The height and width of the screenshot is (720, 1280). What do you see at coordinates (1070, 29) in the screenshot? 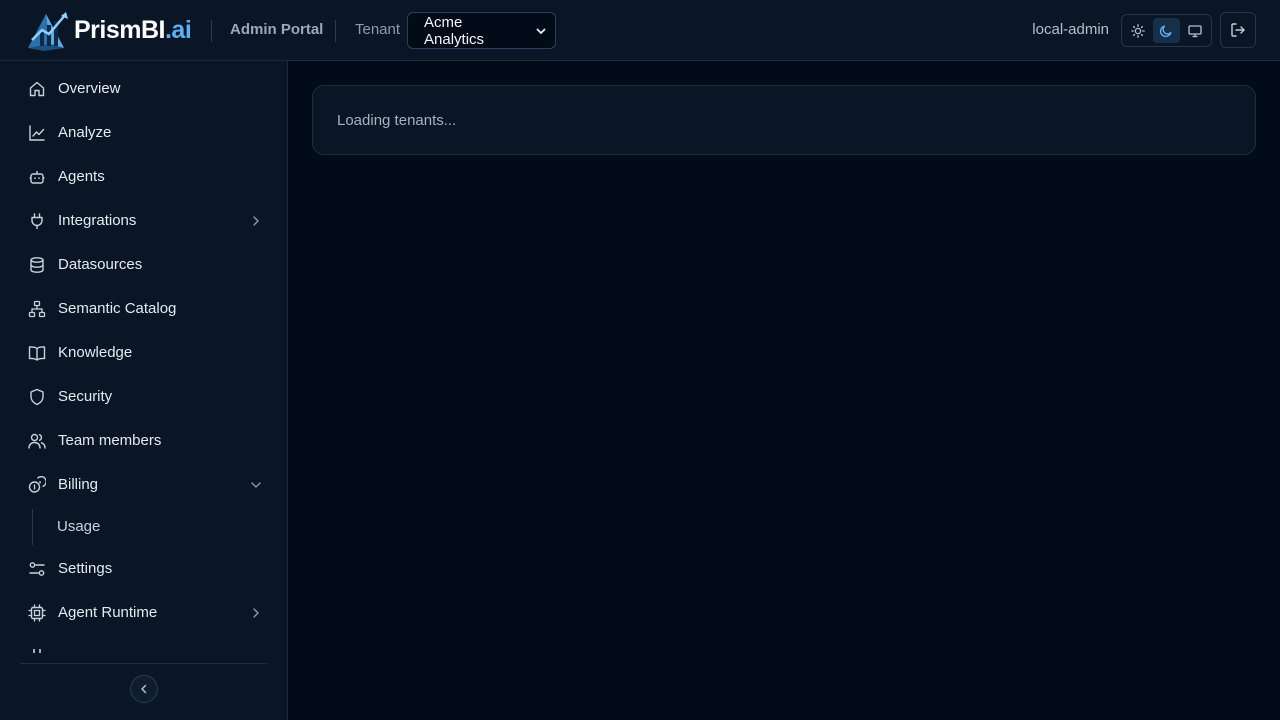
I see `user-name: local-admin` at bounding box center [1070, 29].